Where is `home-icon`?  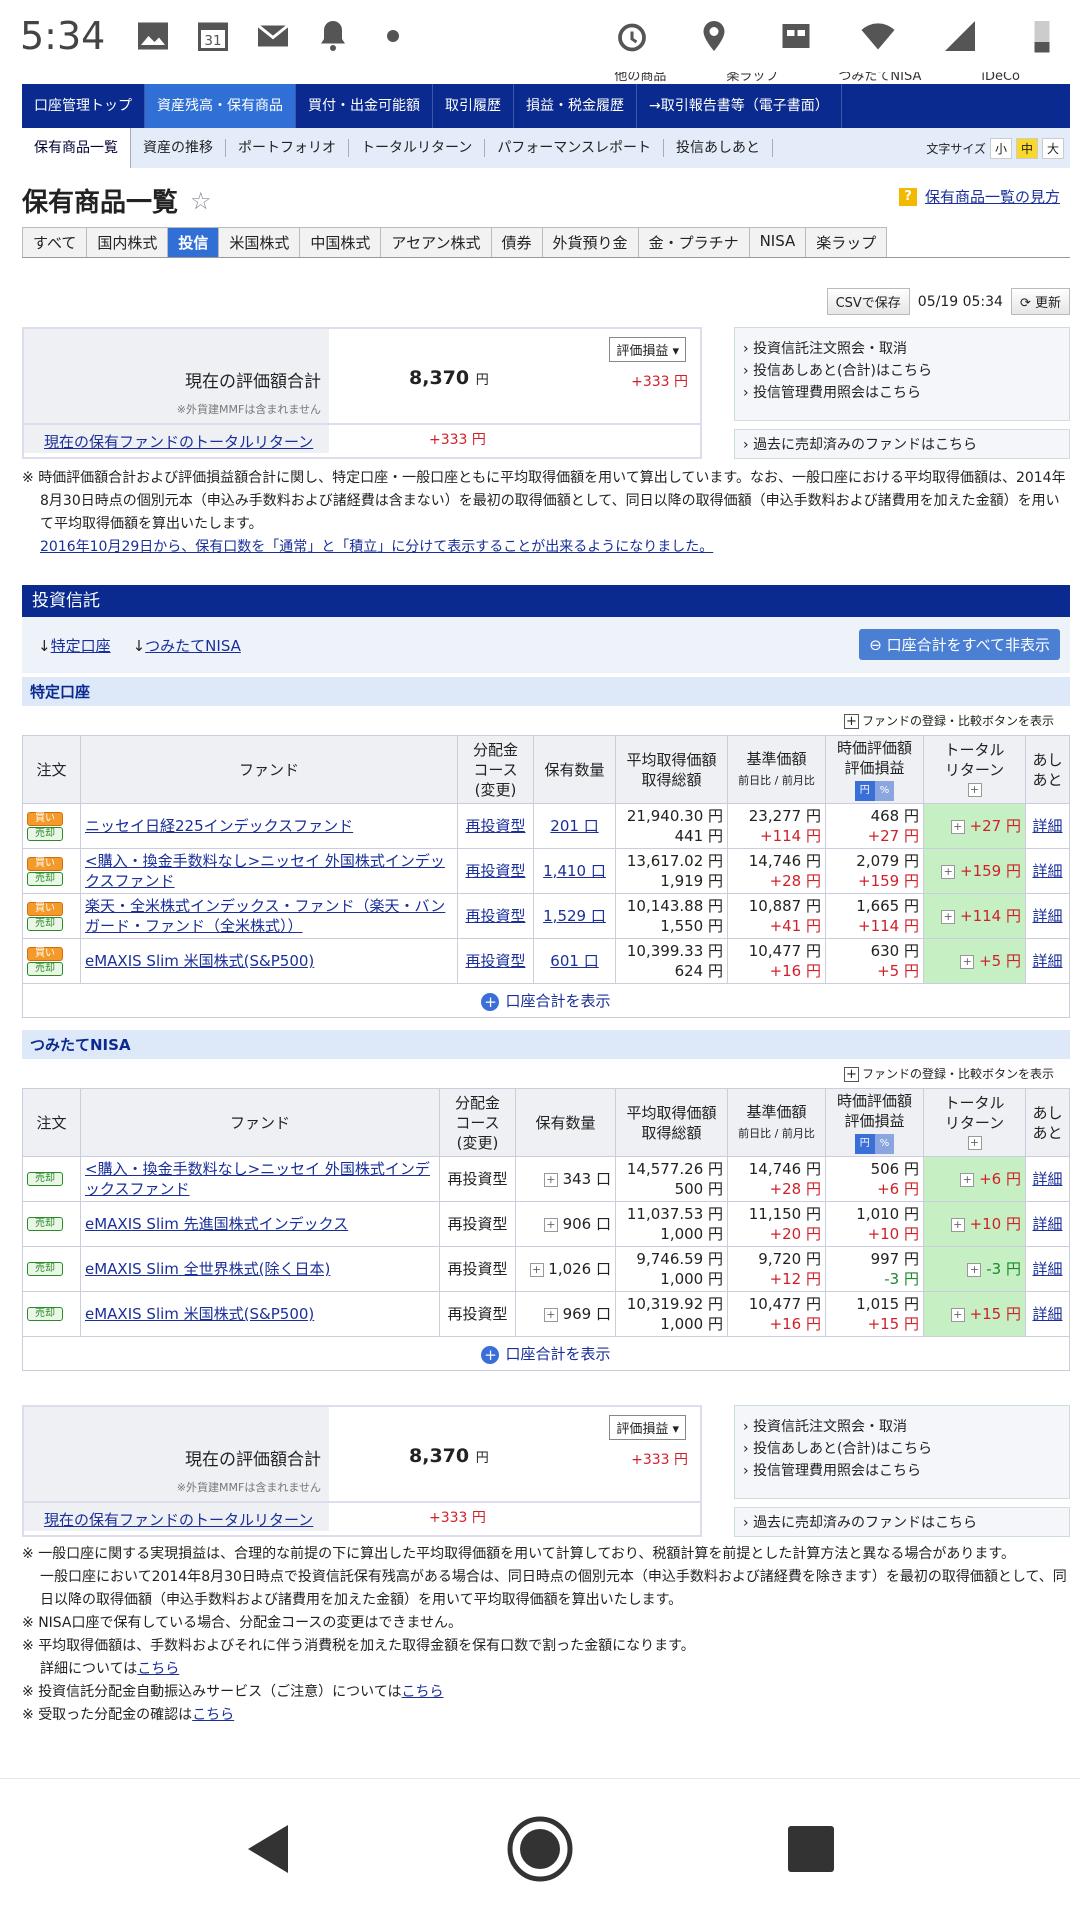
home-icon is located at coordinates (540, 1849).